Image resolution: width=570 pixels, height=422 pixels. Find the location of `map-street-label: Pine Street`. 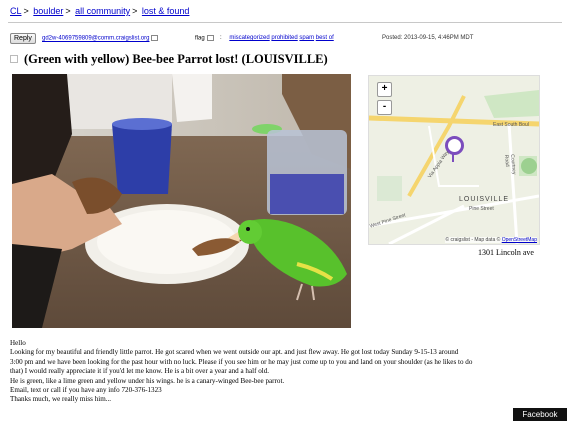

map-street-label: Pine Street is located at coordinates (481, 209).